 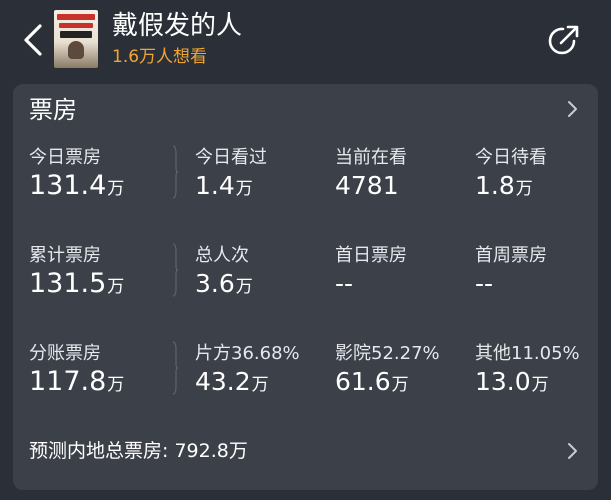 I want to click on stat-value: 3.6万, so click(x=224, y=283).